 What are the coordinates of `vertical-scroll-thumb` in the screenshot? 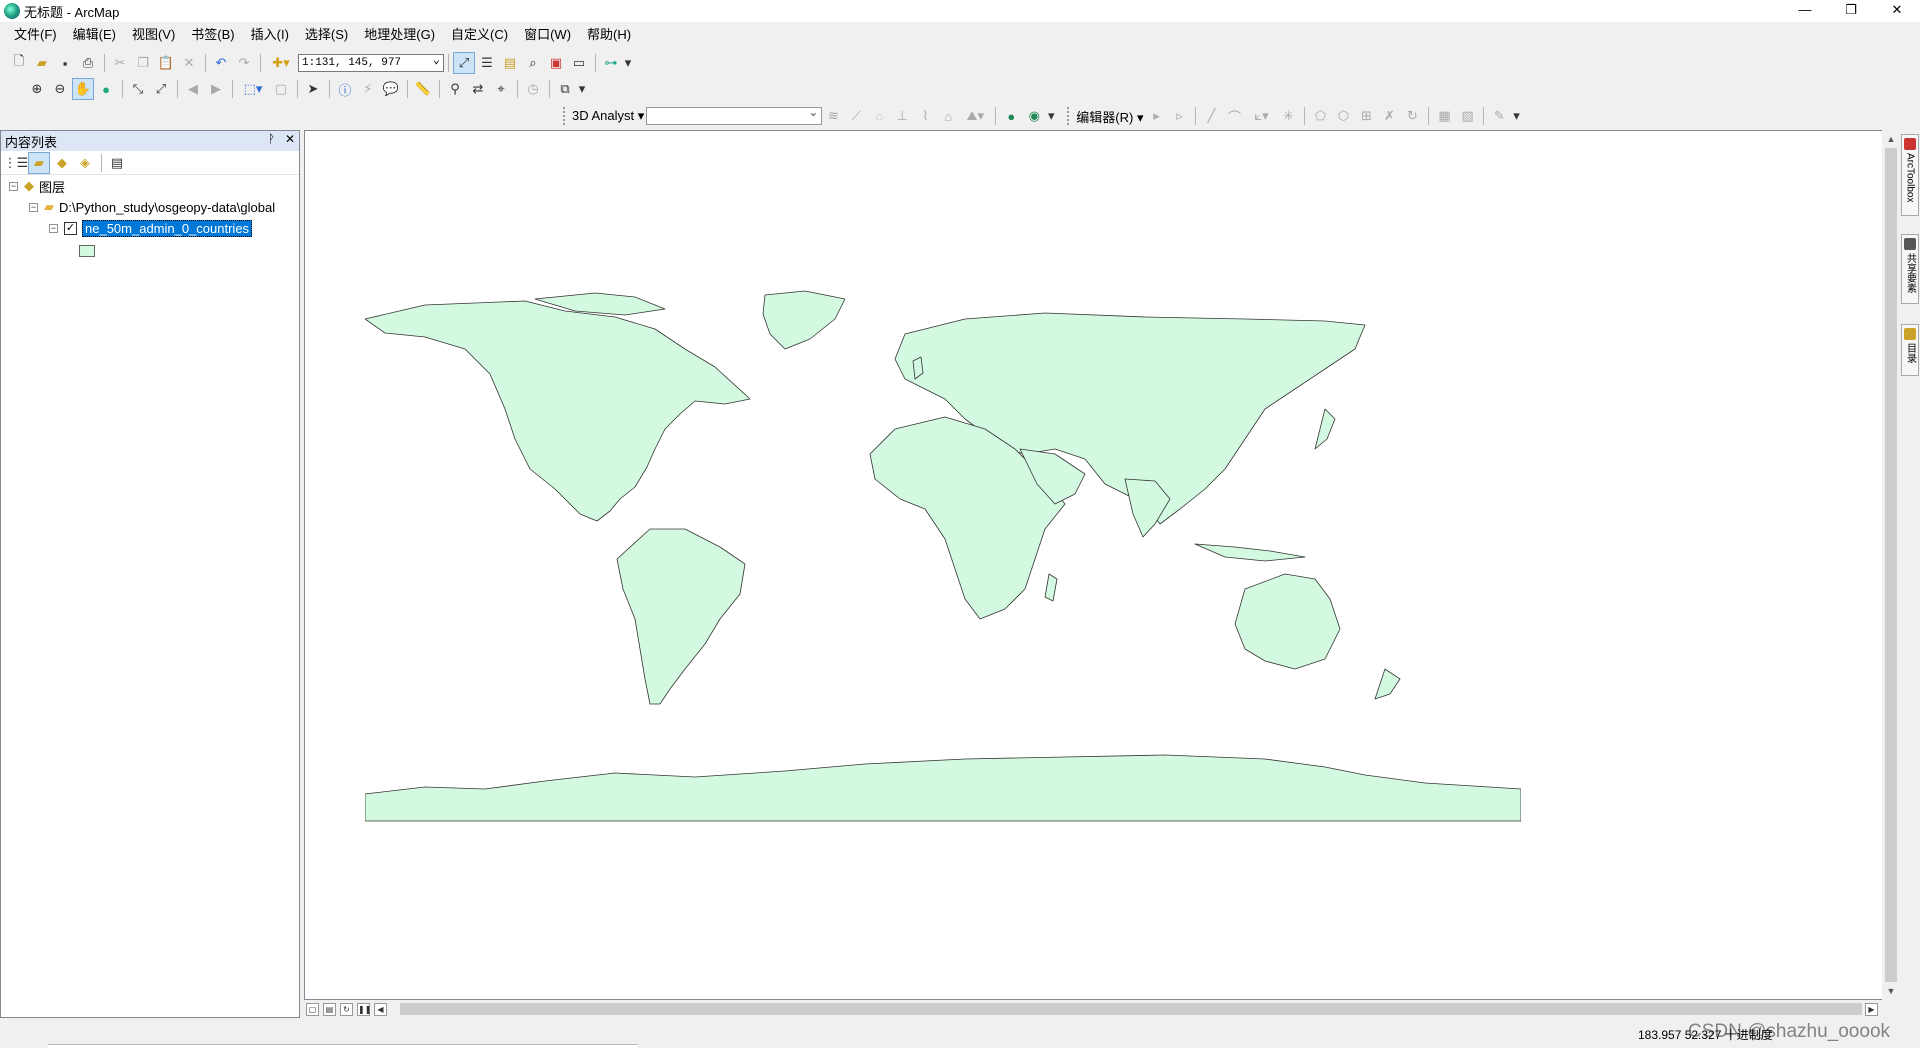 It's located at (1891, 565).